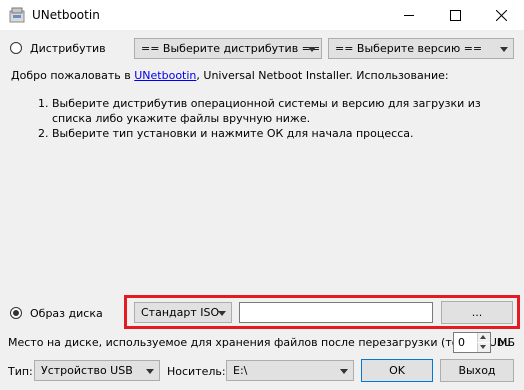  What do you see at coordinates (472, 342) in the screenshot?
I see `space-spinbox: 0` at bounding box center [472, 342].